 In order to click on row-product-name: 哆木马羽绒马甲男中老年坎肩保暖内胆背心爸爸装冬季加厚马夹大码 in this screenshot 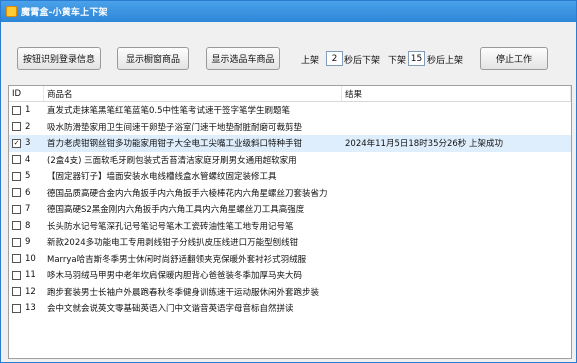, I will do `click(175, 276)`.